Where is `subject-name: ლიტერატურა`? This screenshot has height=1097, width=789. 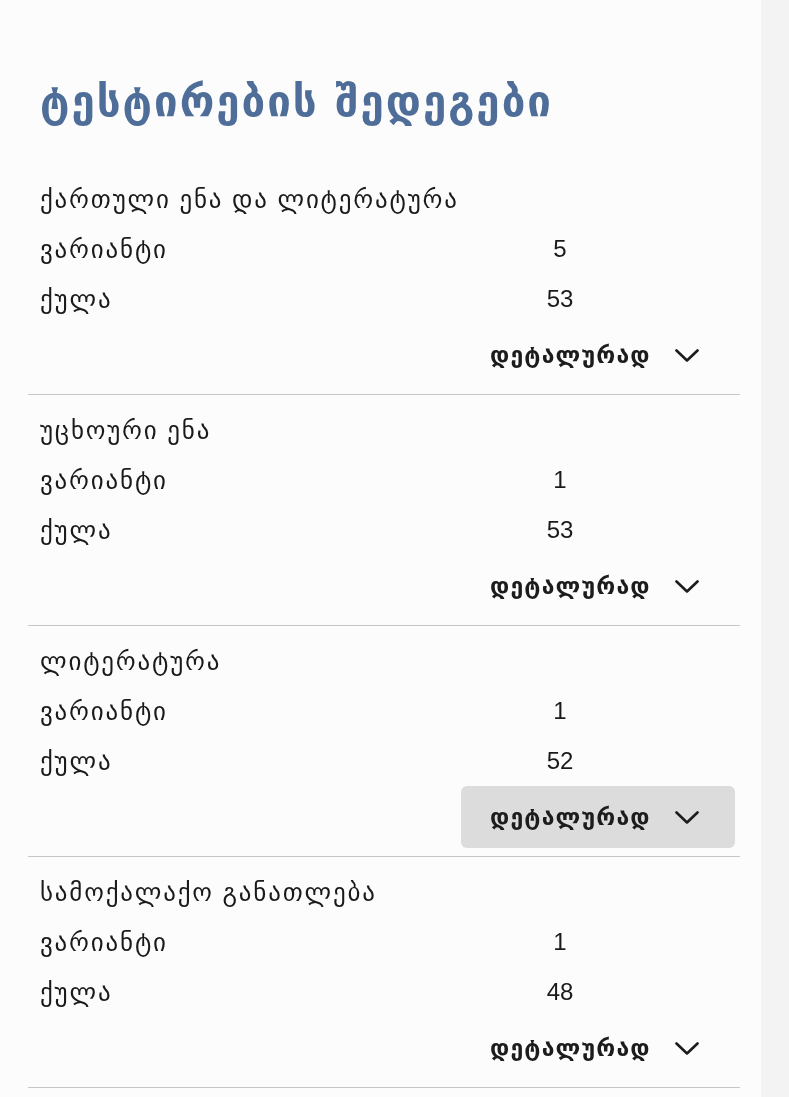
subject-name: ლიტერატურა is located at coordinates (131, 662).